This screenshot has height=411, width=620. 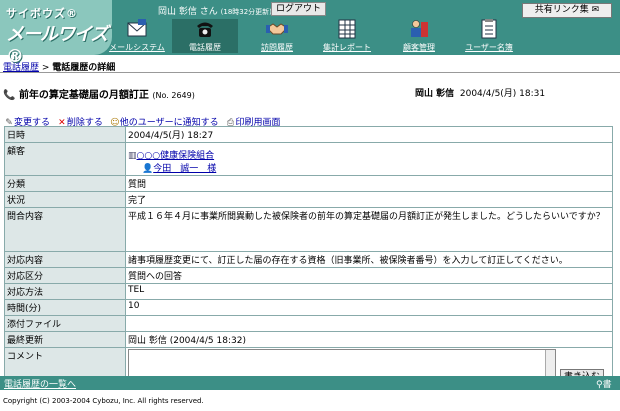 What do you see at coordinates (177, 12) in the screenshot?
I see `user-name: 岡山 彰信` at bounding box center [177, 12].